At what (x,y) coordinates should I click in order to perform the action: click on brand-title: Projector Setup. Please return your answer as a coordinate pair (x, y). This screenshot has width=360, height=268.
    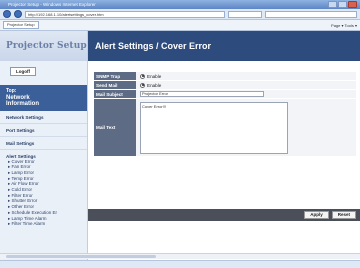
    Looking at the image, I should click on (46, 46).